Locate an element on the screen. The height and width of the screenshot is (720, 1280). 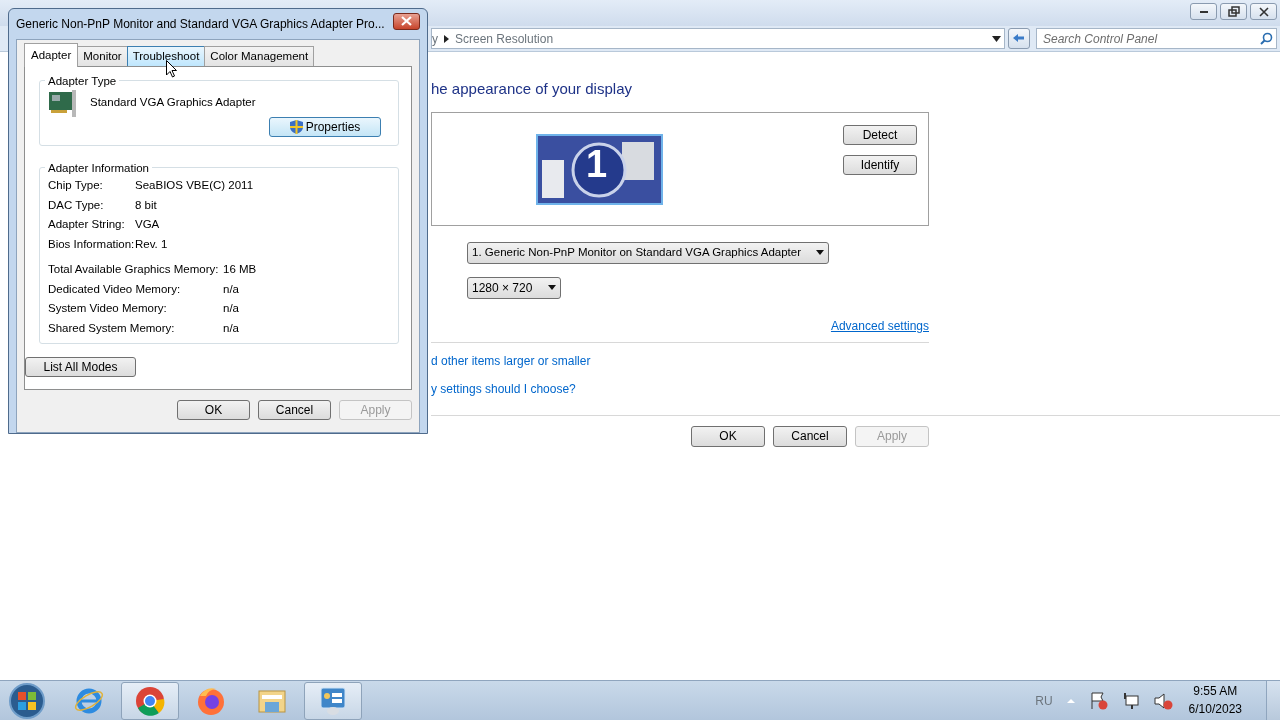
search-icon is located at coordinates (1266, 38).